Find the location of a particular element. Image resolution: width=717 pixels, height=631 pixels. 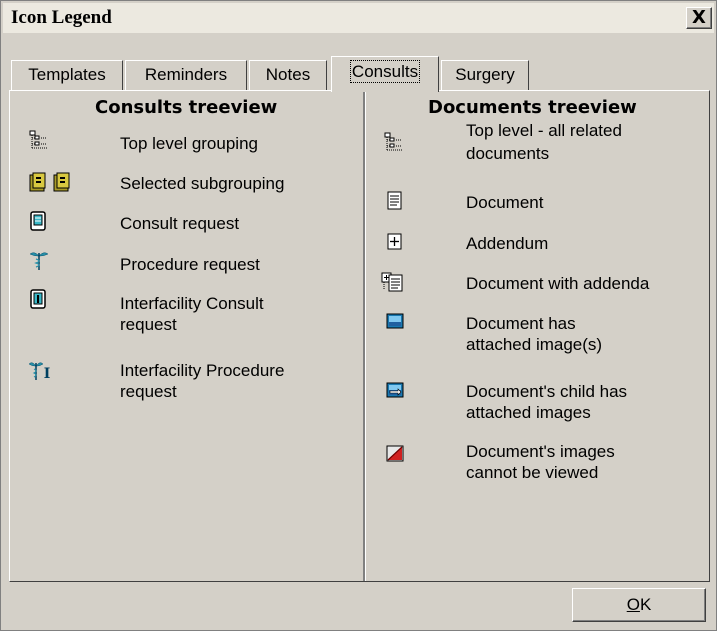

documents-item-label-line2: documents is located at coordinates (508, 153).